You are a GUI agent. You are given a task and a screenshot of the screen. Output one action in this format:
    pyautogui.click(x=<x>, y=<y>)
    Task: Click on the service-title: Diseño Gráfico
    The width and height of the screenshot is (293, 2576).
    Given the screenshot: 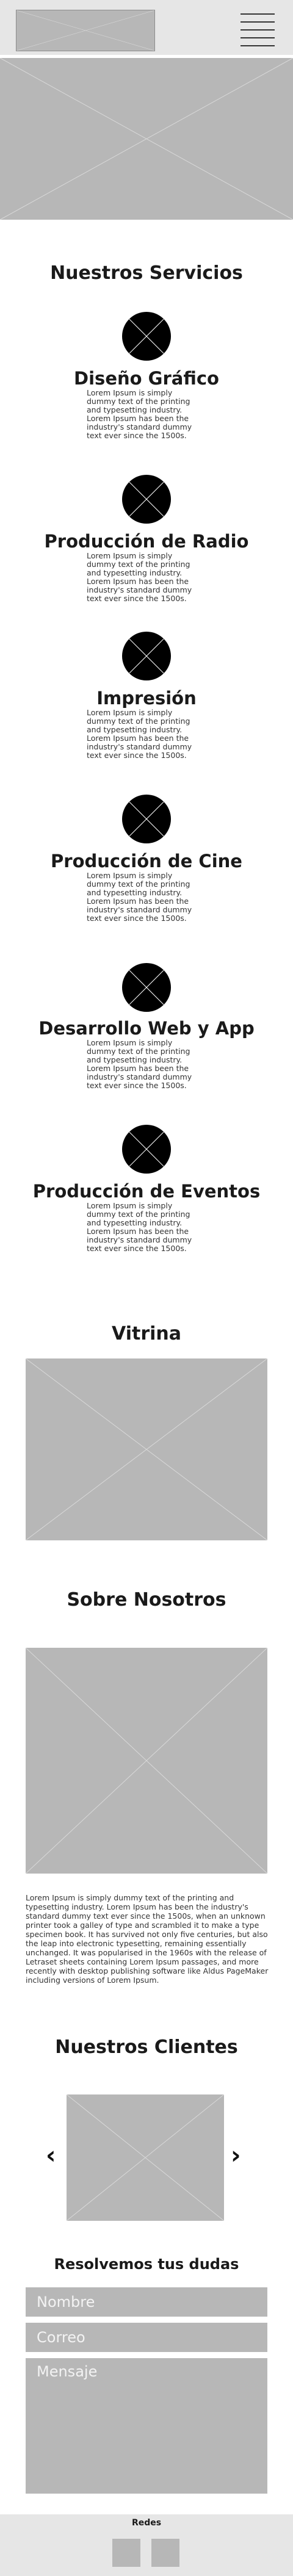 What is the action you would take?
    pyautogui.click(x=146, y=378)
    